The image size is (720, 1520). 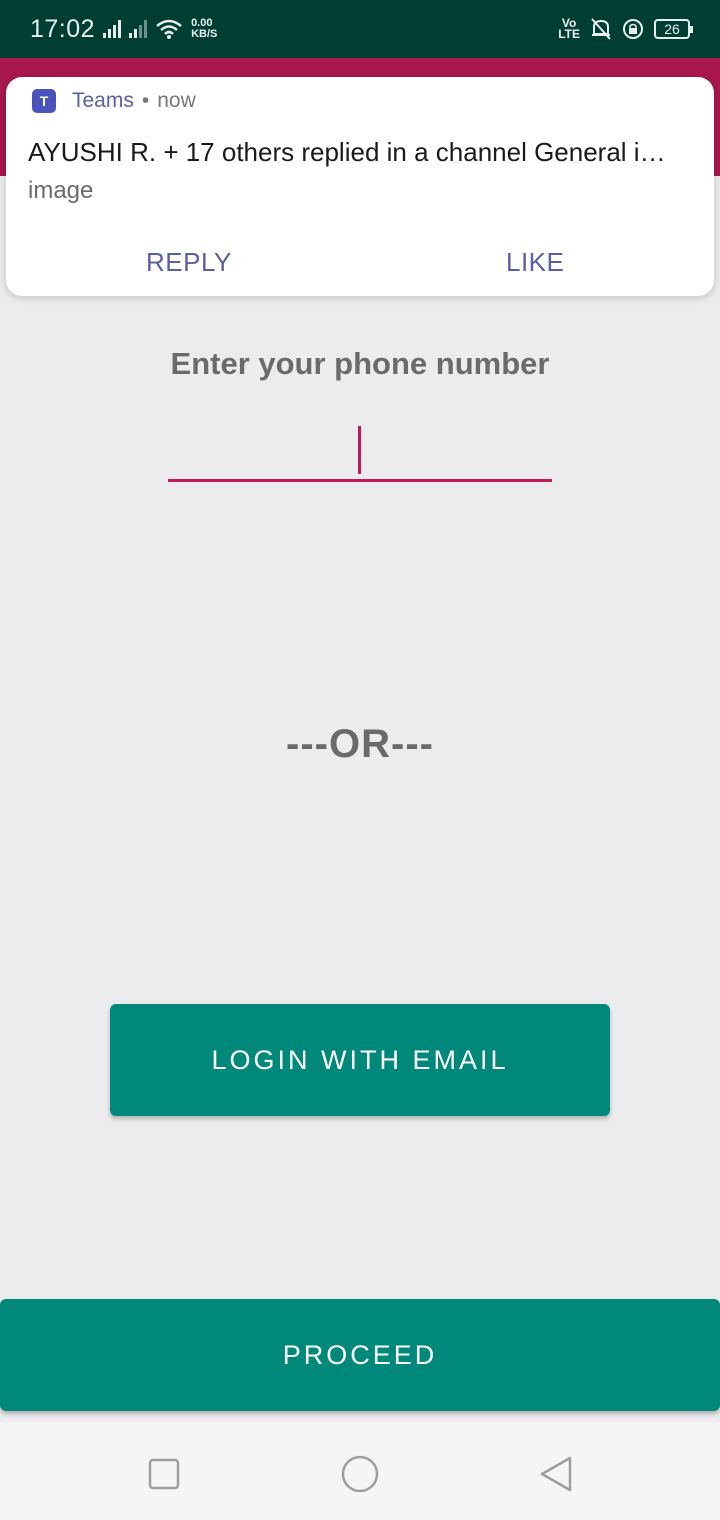 I want to click on home-icon, so click(x=360, y=1474).